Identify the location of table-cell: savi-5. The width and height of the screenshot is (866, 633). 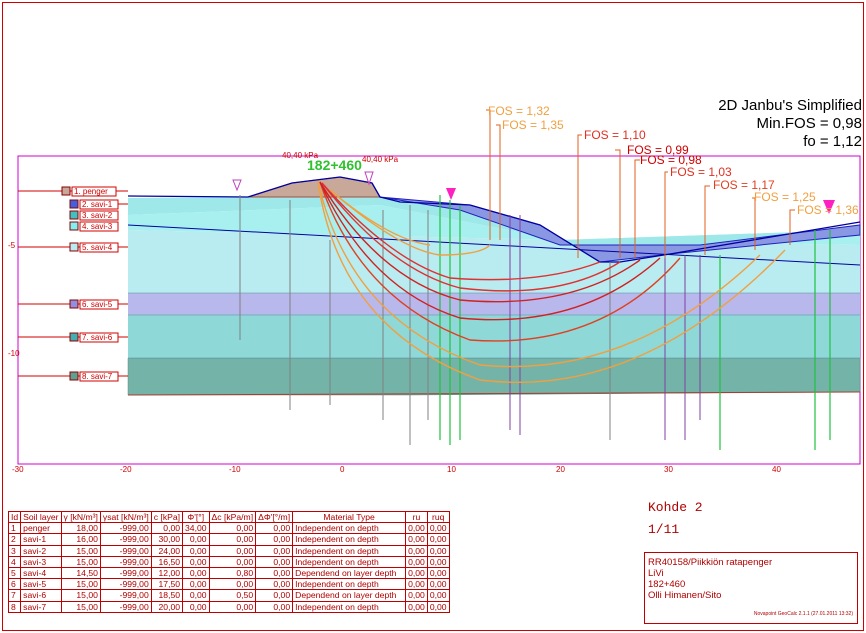
(41, 584).